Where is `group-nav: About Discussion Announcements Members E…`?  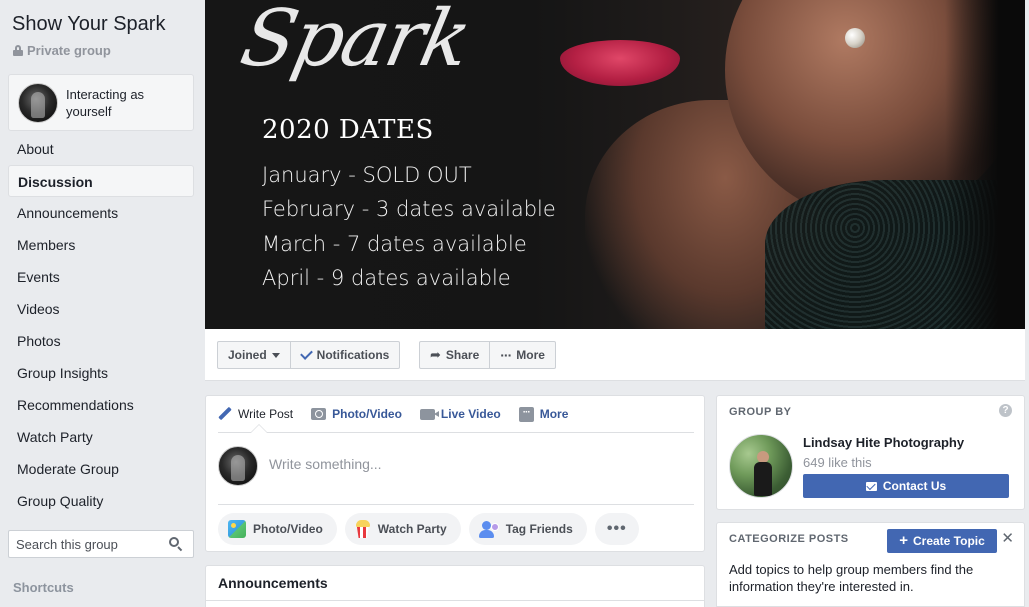
group-nav: About Discussion Announcements Members E… is located at coordinates (101, 325).